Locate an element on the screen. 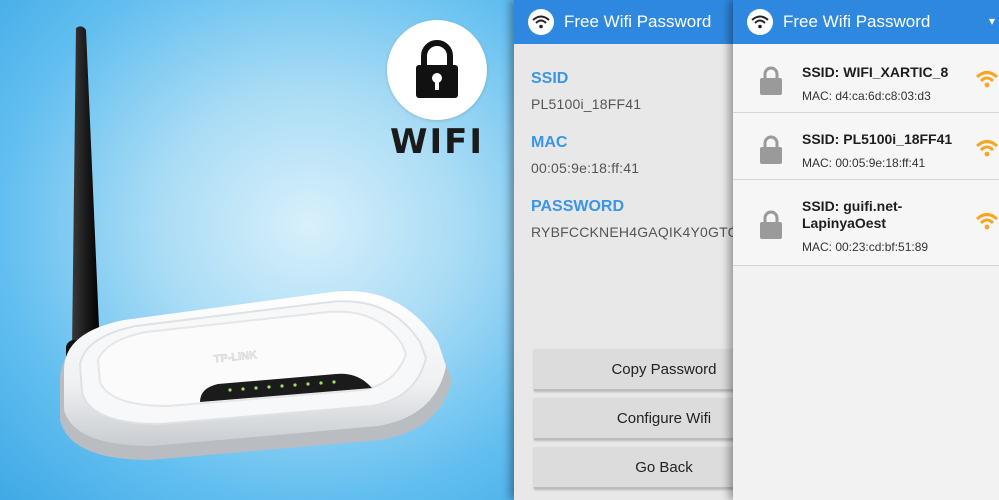 The width and height of the screenshot is (999, 500). network-mac: MAC: d4:ca:6d:c8:03:d3 is located at coordinates (866, 96).